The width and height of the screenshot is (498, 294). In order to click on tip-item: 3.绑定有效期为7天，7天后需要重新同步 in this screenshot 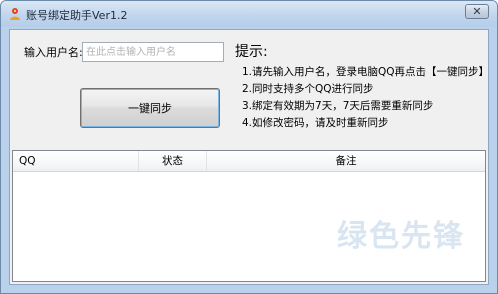, I will do `click(338, 106)`.